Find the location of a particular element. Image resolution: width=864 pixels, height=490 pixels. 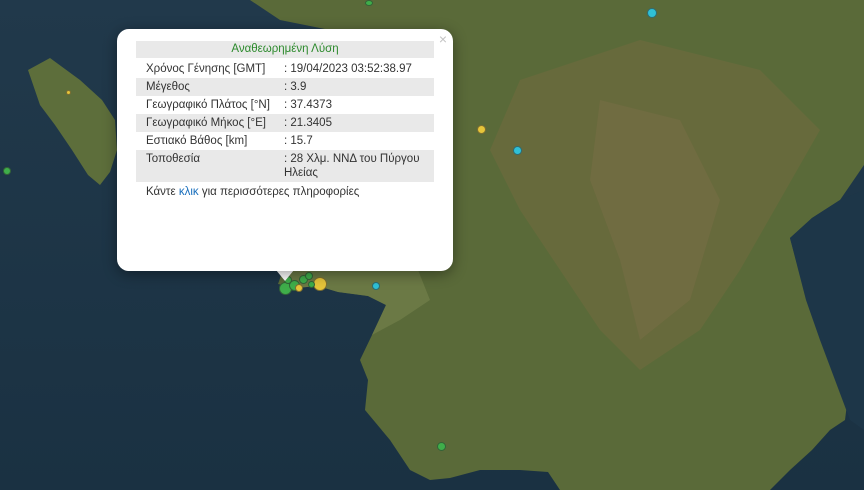

row-label: Μέγεθος is located at coordinates (205, 87).